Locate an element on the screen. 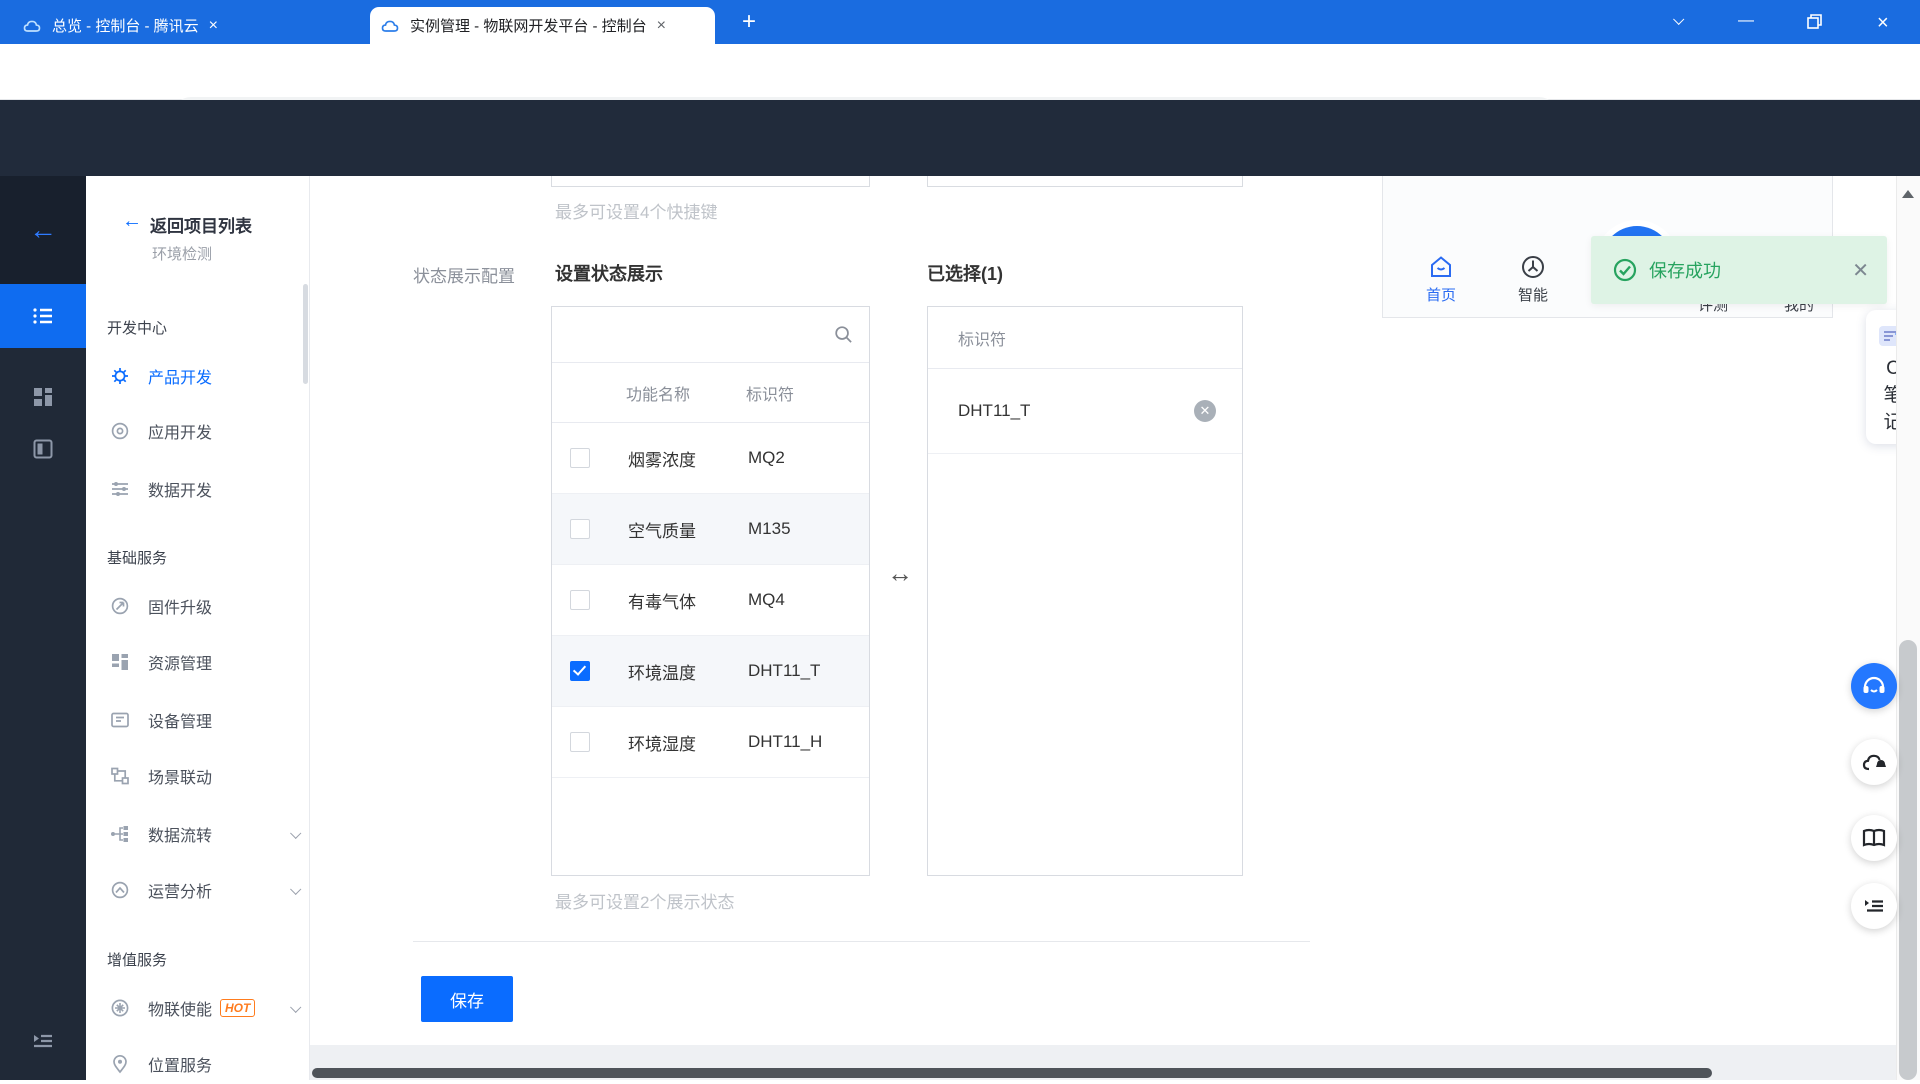  preview-tab-home: 首页 is located at coordinates (1441, 279).